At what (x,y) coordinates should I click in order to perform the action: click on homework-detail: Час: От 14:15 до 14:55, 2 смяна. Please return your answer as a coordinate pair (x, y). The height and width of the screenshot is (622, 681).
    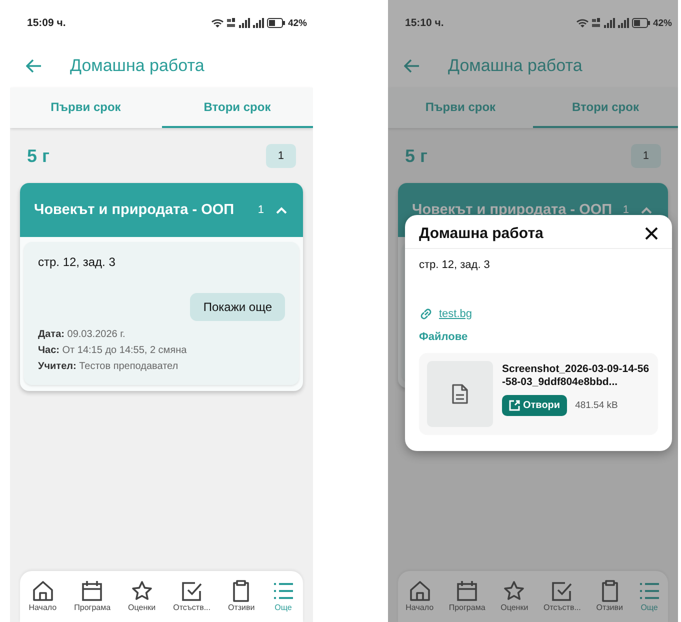
    Looking at the image, I should click on (113, 351).